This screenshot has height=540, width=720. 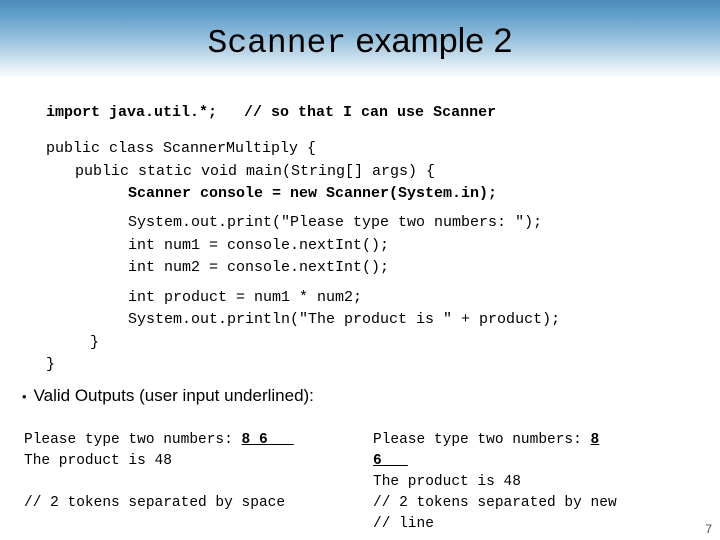 I want to click on bullet-valid-outputs: • Valid Outputs (user input underlined):, so click(x=302, y=396).